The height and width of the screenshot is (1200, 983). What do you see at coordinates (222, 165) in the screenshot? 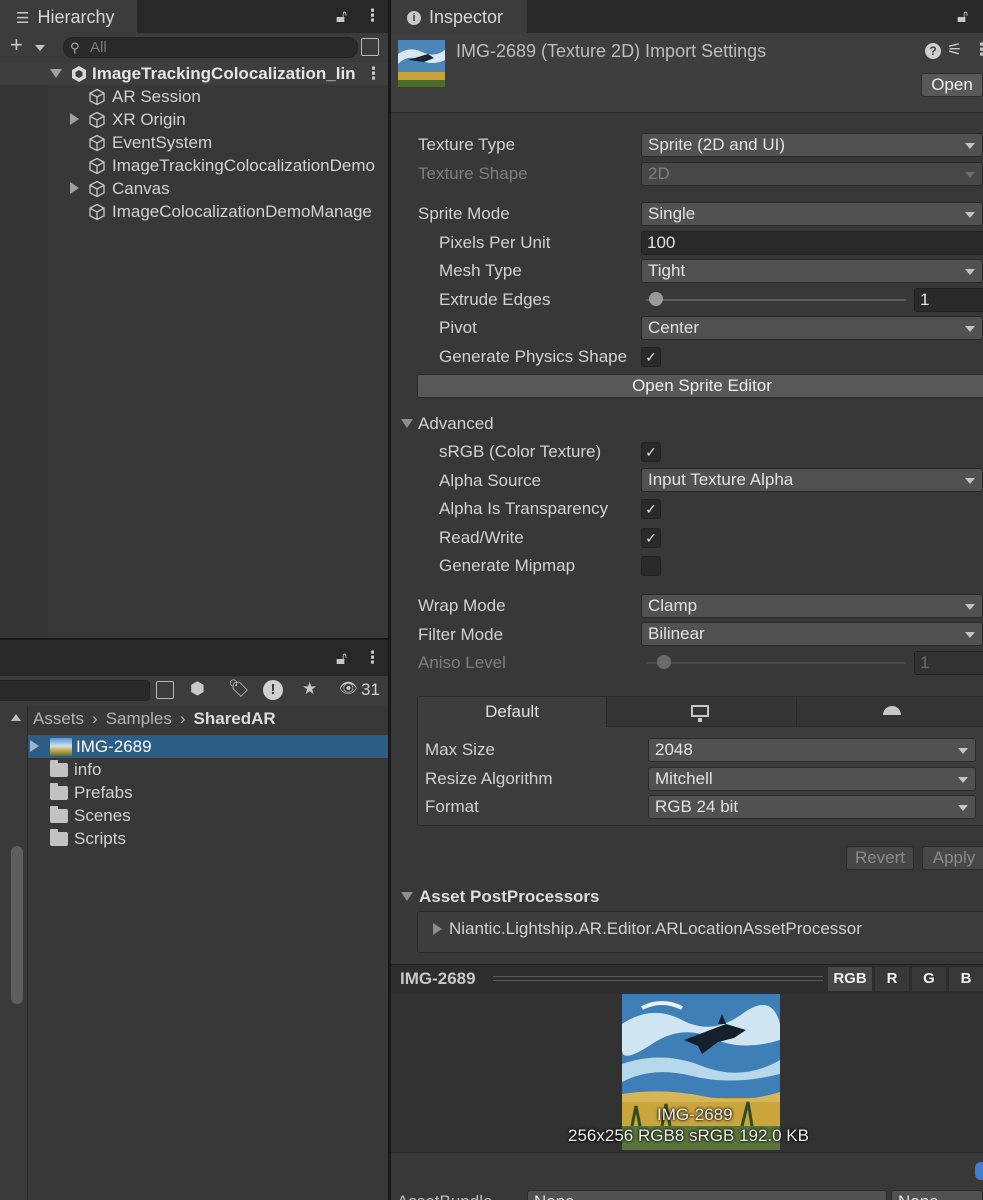
I see `hierarchy-item: ImageTrackingColocalizationDemo` at bounding box center [222, 165].